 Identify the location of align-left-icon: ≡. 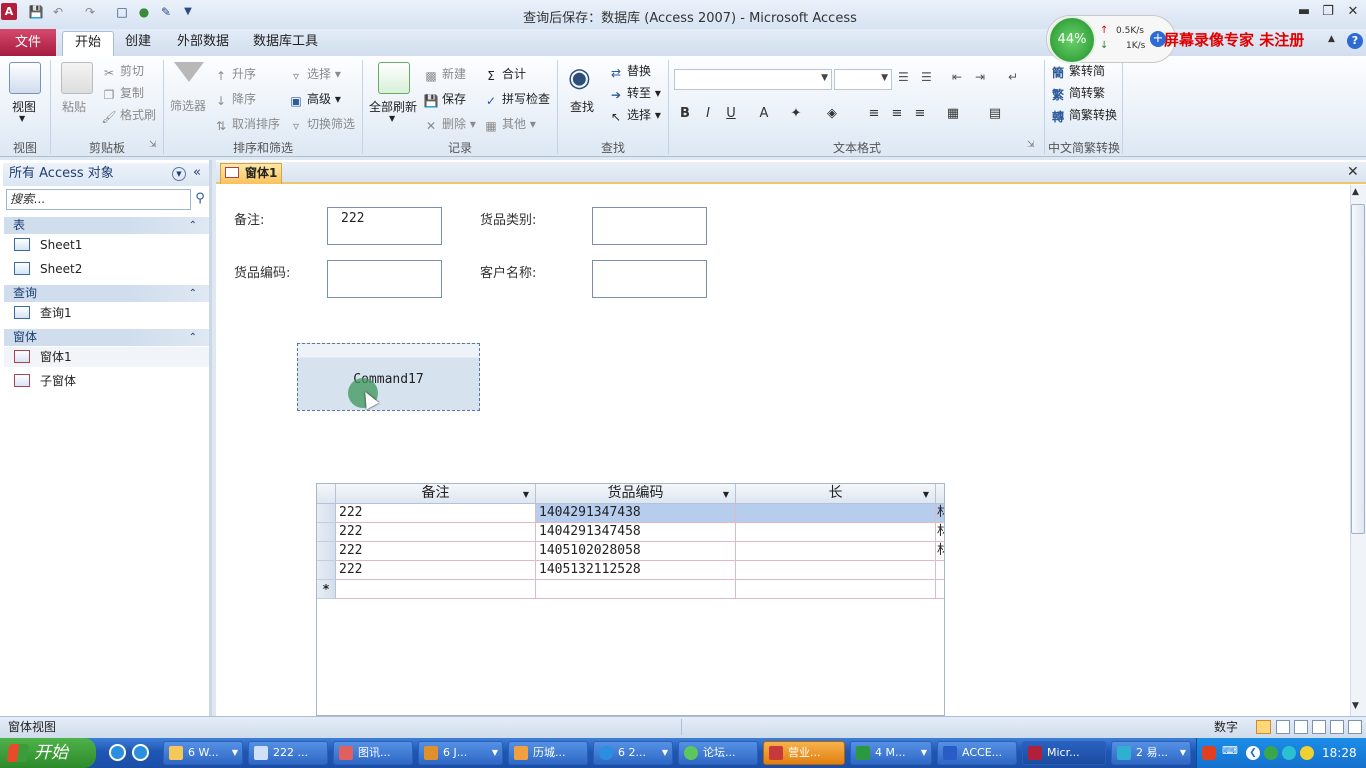
(874, 114).